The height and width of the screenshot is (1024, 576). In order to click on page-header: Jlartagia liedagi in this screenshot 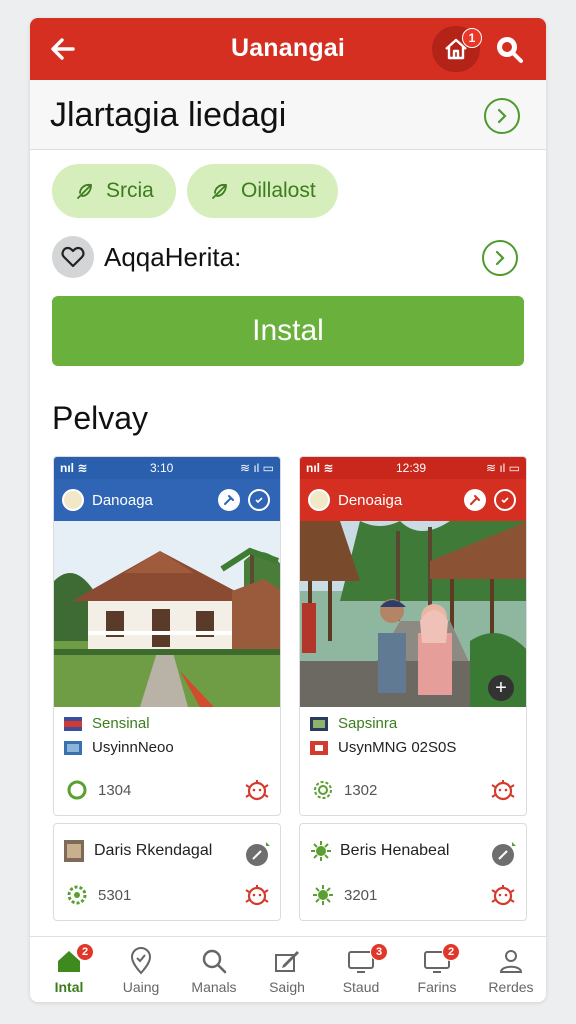, I will do `click(288, 115)`.